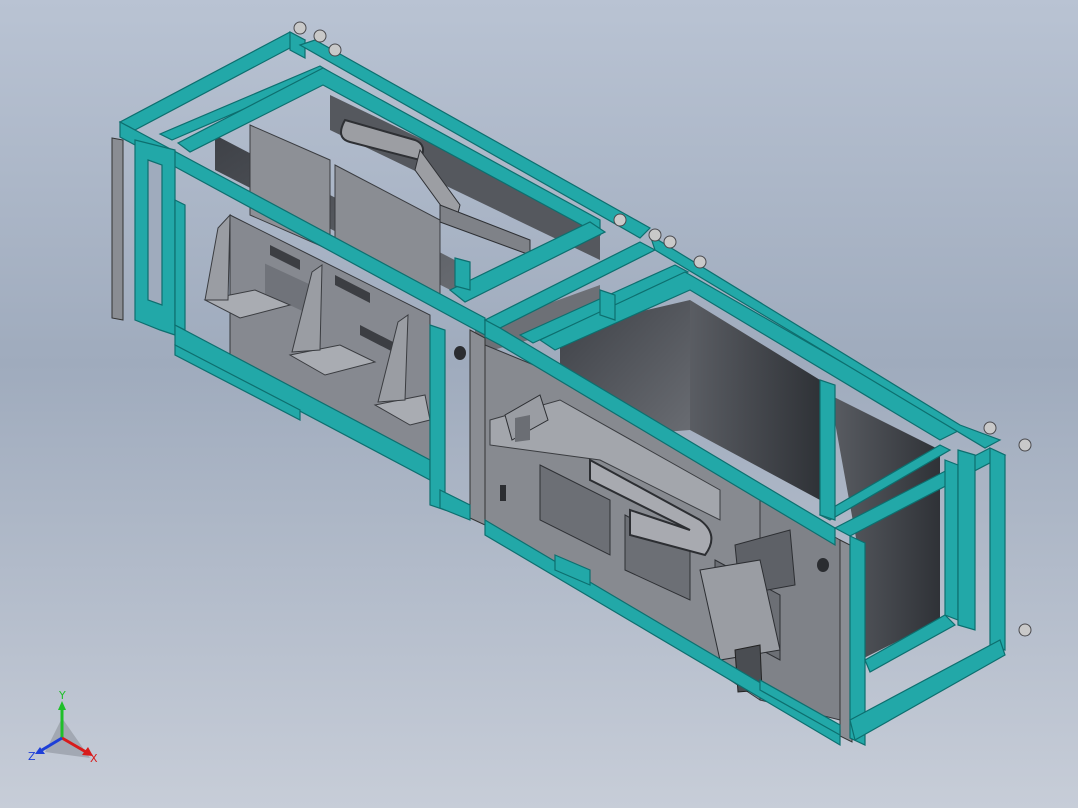  Describe the element at coordinates (62, 696) in the screenshot. I see `y-axis-label: Y` at that location.